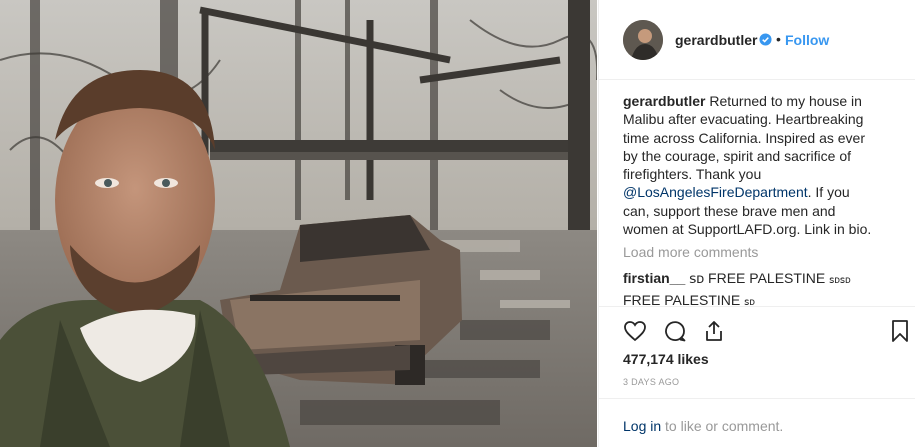 Image resolution: width=915 pixels, height=448 pixels. Describe the element at coordinates (900, 331) in the screenshot. I see `bookmark-icon` at that location.